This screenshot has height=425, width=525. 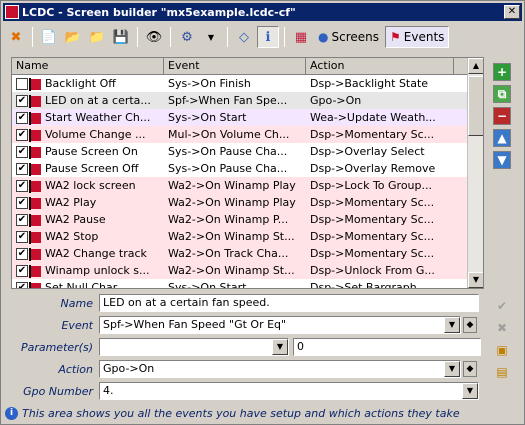 What do you see at coordinates (289, 391) in the screenshot?
I see `gpo-select: 4. ▼` at bounding box center [289, 391].